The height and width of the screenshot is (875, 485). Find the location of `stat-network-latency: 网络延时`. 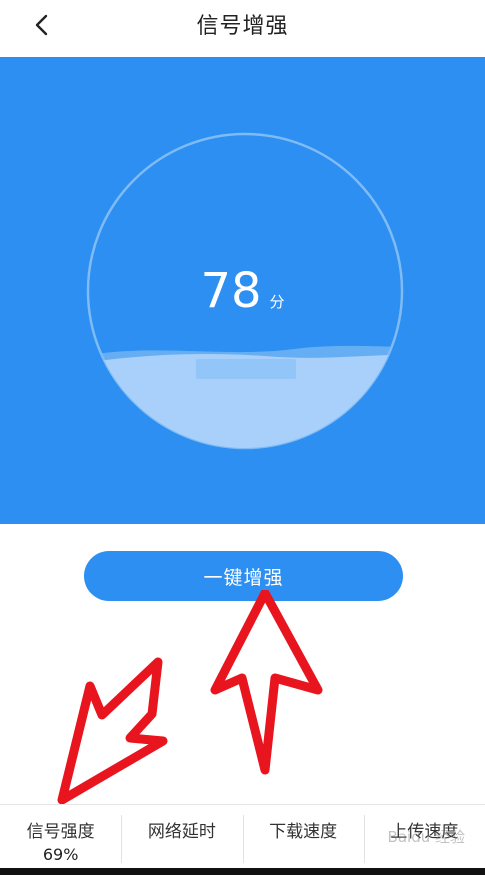

stat-network-latency: 网络延时 is located at coordinates (181, 836).